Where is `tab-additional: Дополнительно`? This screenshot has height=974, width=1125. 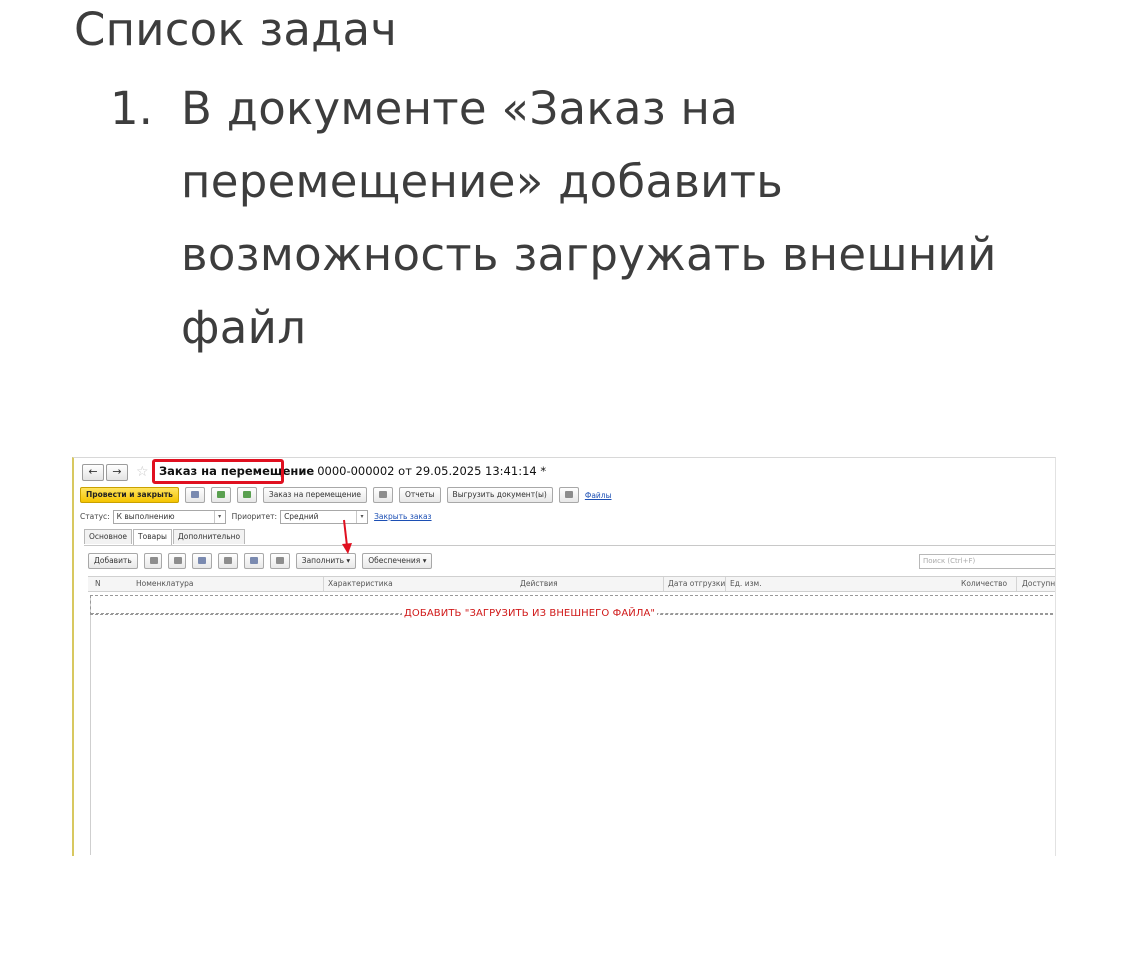 tab-additional: Дополнительно is located at coordinates (209, 536).